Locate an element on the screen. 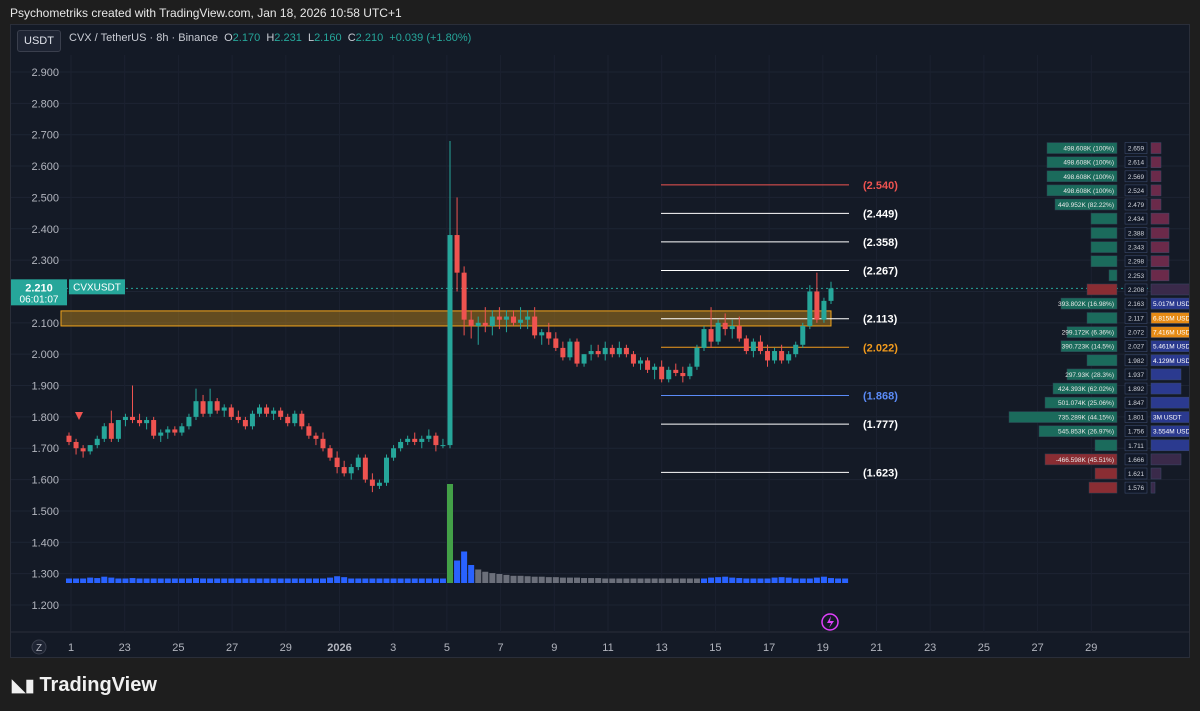 The width and height of the screenshot is (1200, 711). level-label: (2.540) is located at coordinates (880, 186).